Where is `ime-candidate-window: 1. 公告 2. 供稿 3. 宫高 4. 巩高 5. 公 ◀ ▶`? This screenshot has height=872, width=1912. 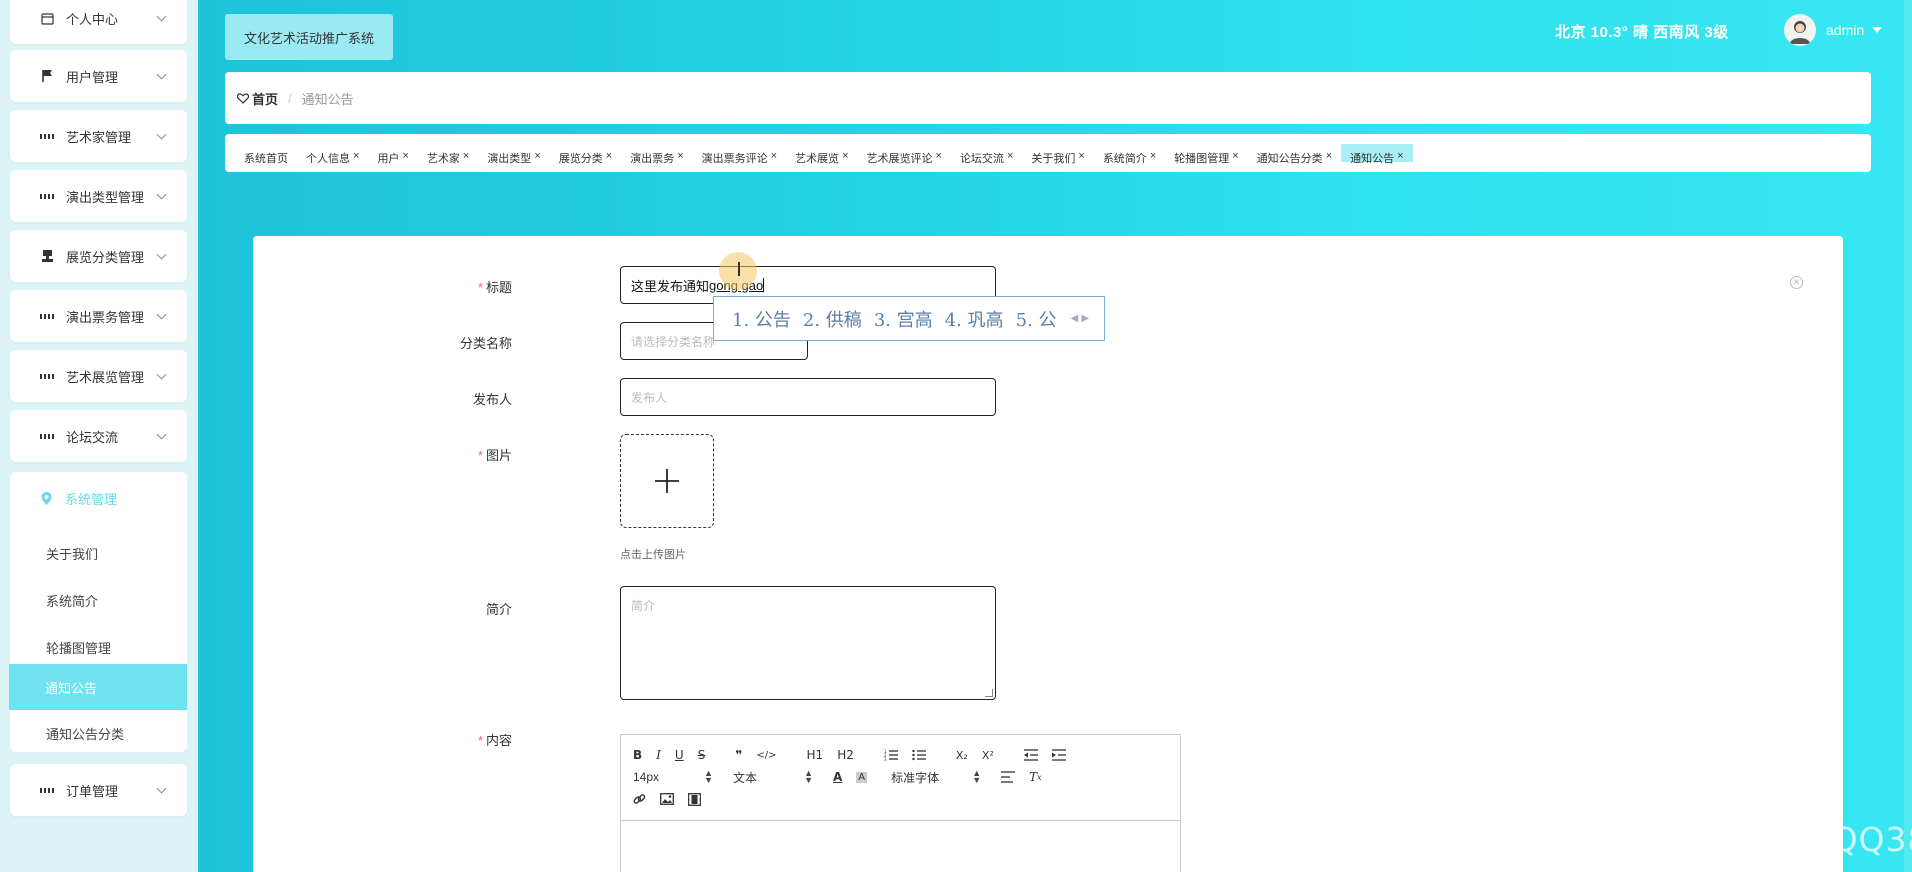 ime-candidate-window: 1. 公告 2. 供稿 3. 宫高 4. 巩高 5. 公 ◀ ▶ is located at coordinates (909, 318).